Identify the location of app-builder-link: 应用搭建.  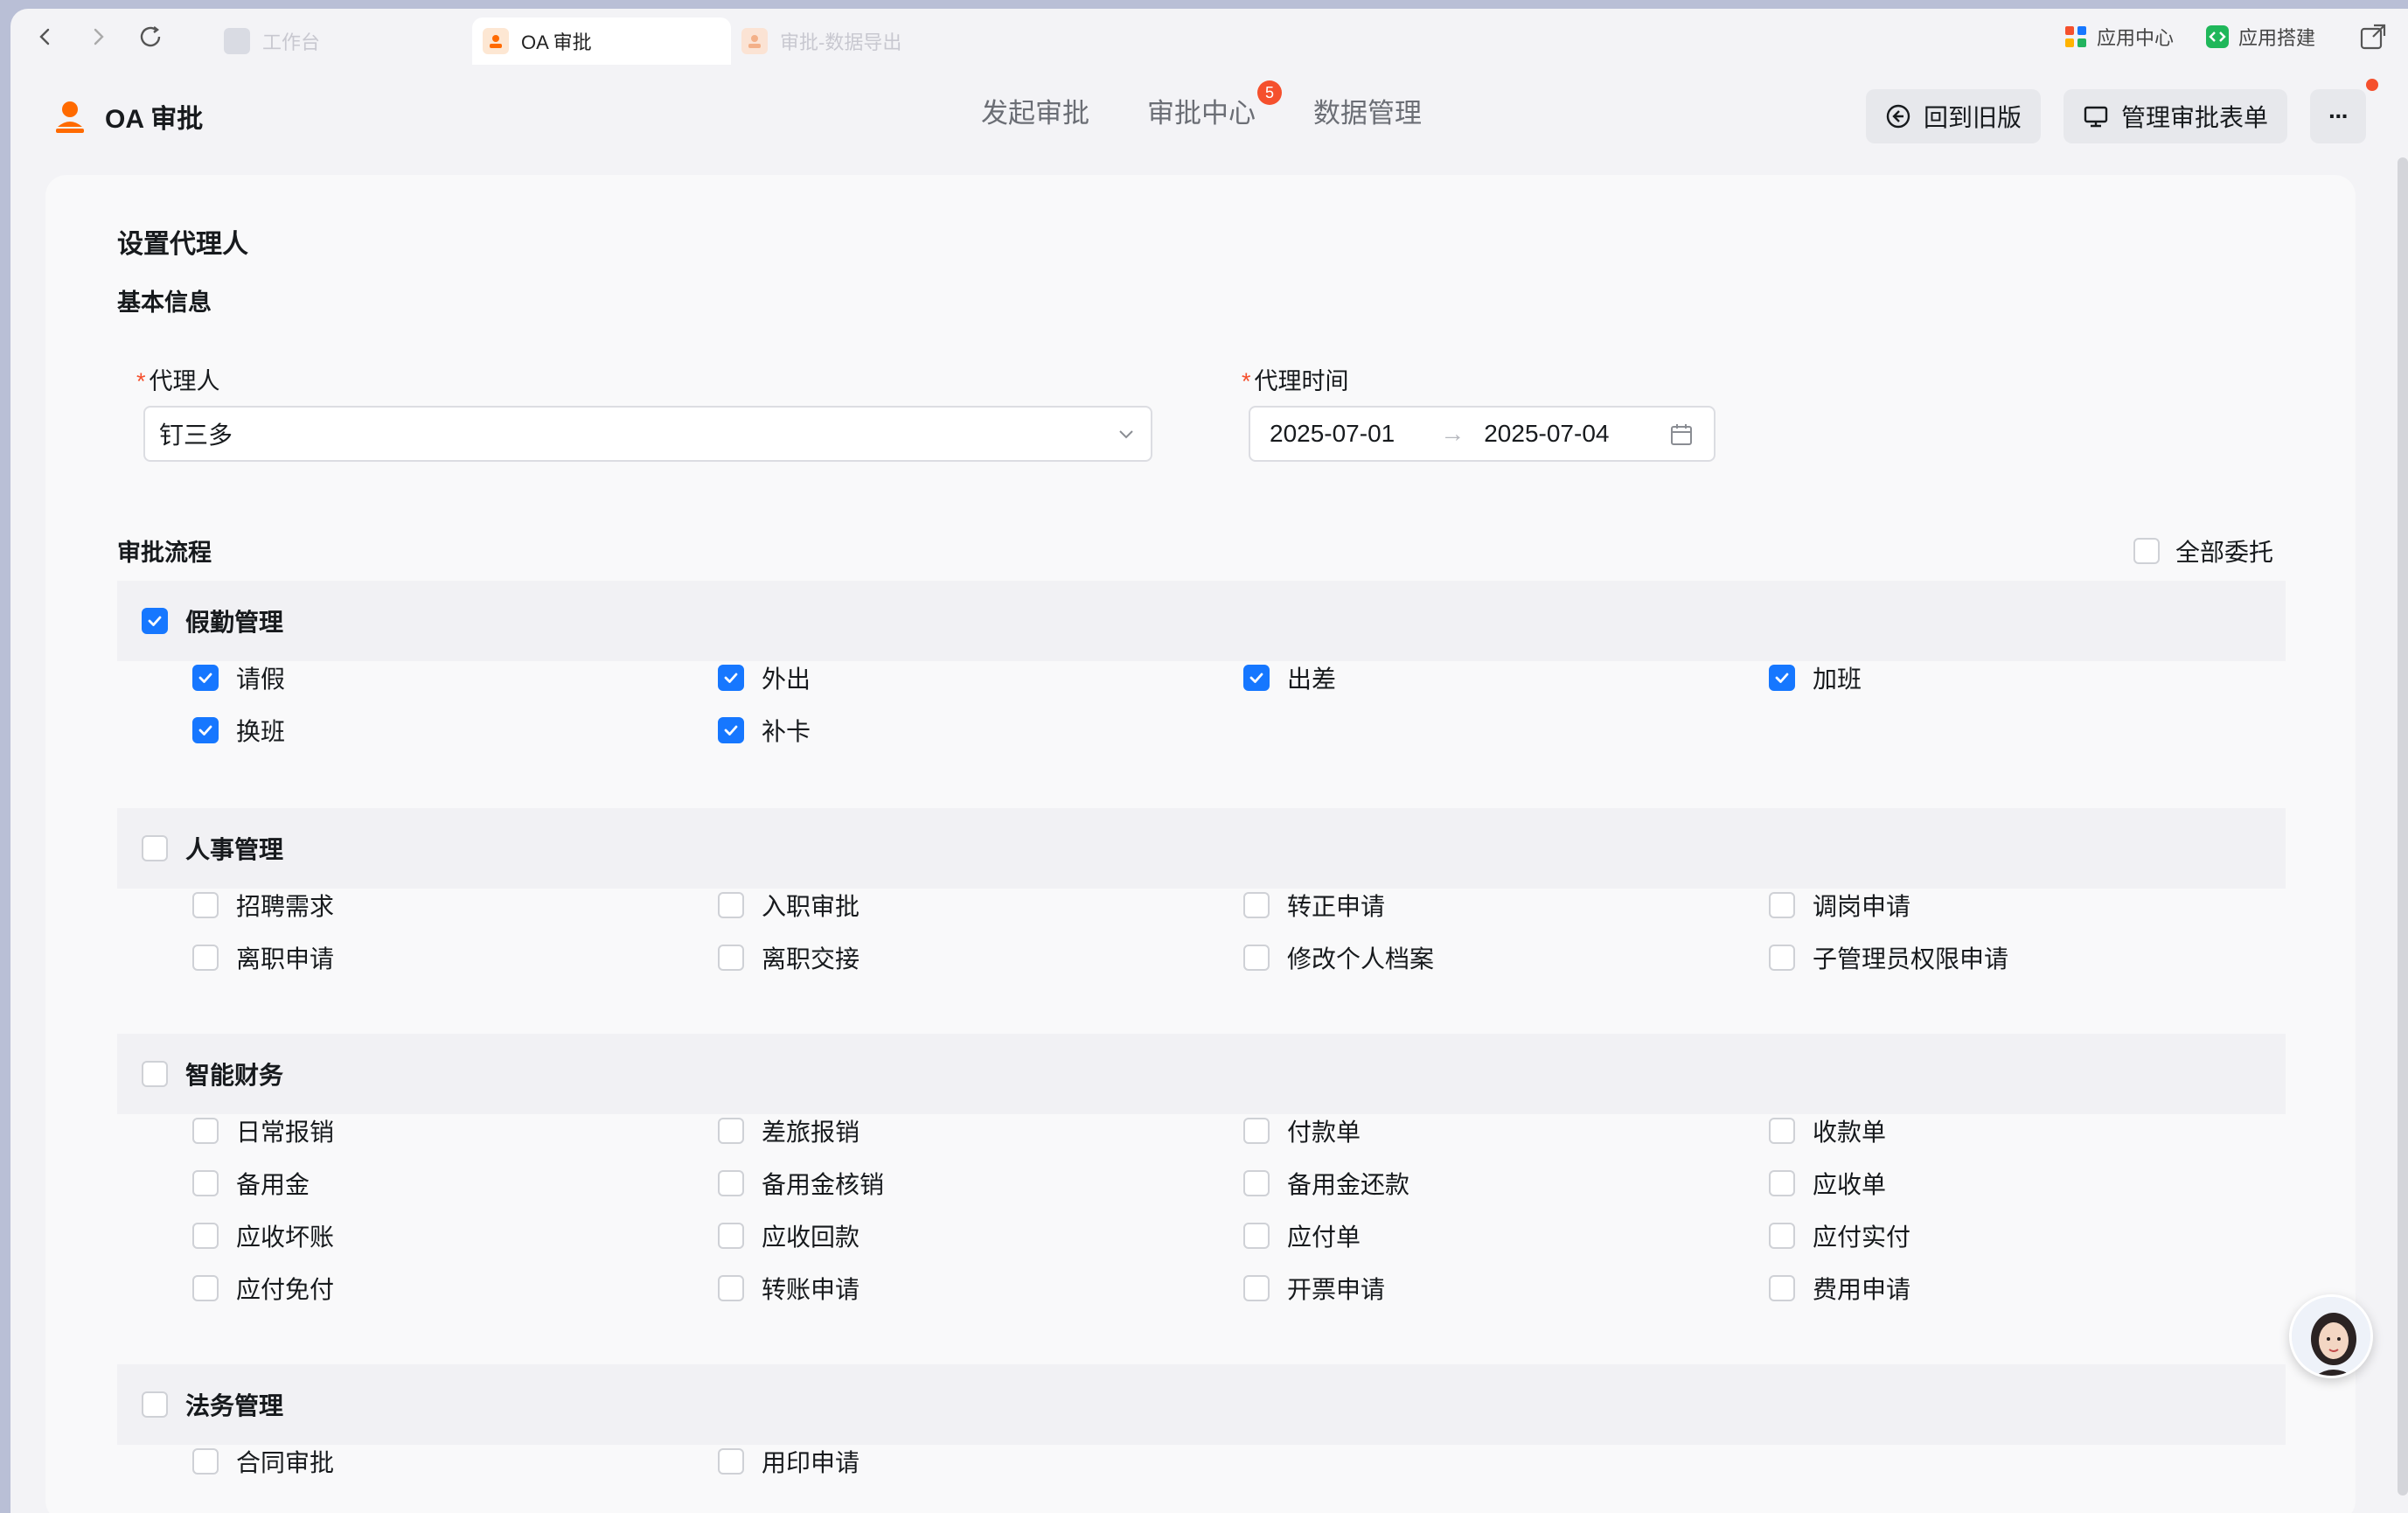
(2260, 37).